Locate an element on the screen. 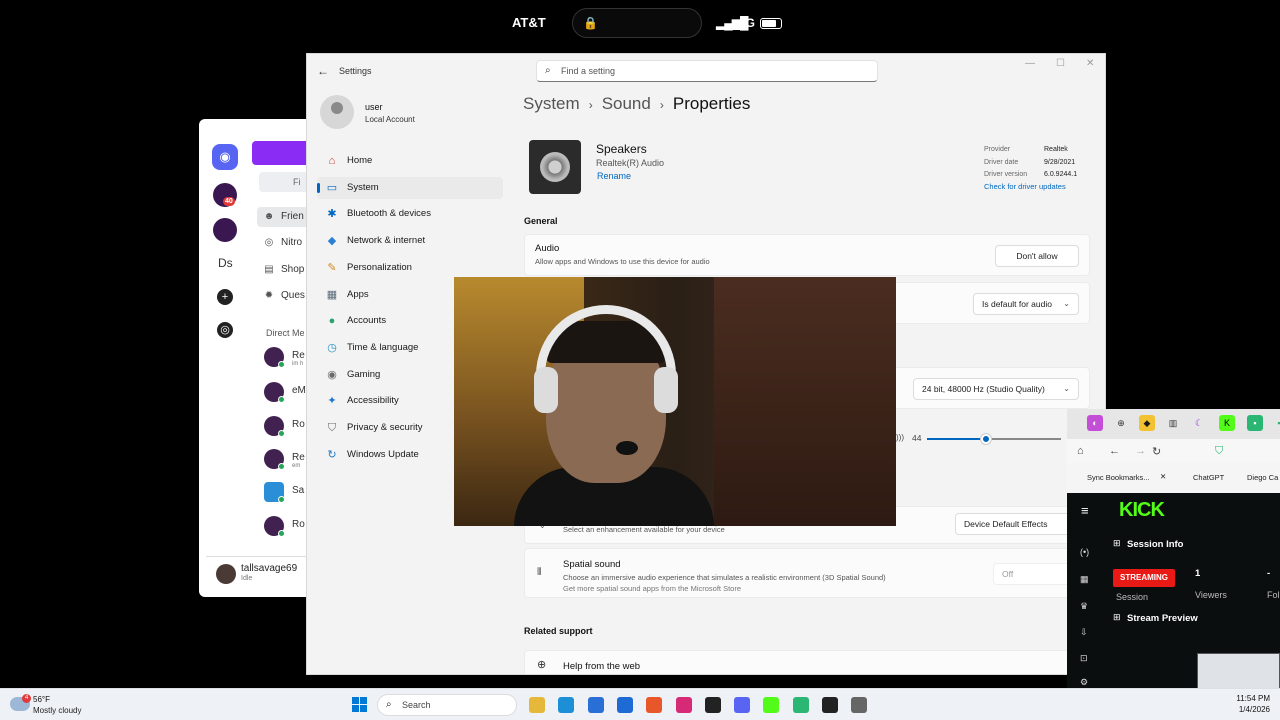  breadcrumb-system: System is located at coordinates (551, 103).